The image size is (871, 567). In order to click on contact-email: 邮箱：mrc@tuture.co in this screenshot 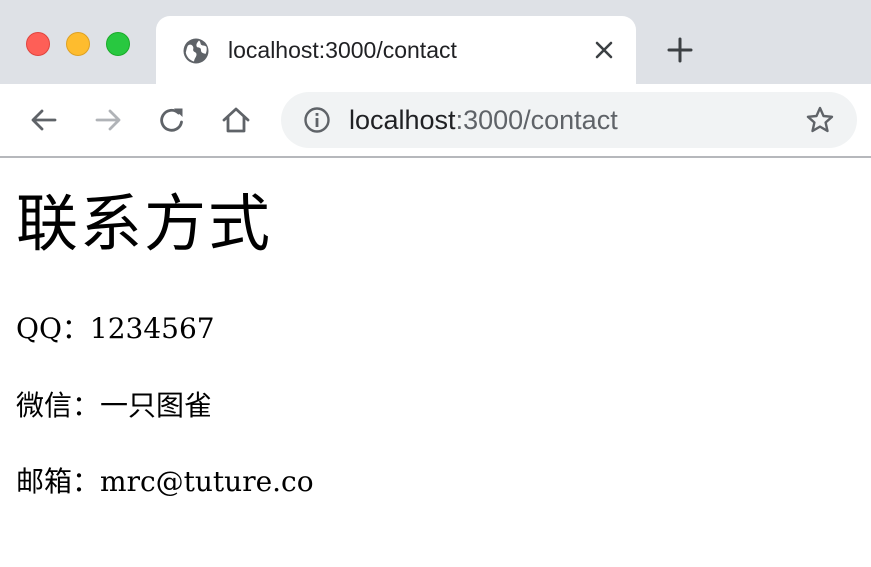, I will do `click(165, 482)`.